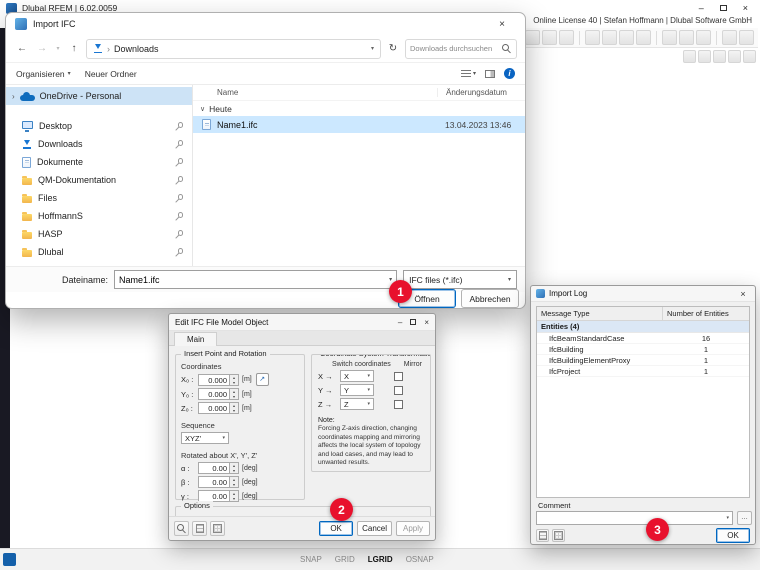  What do you see at coordinates (542, 535) in the screenshot?
I see `save-tool-button` at bounding box center [542, 535].